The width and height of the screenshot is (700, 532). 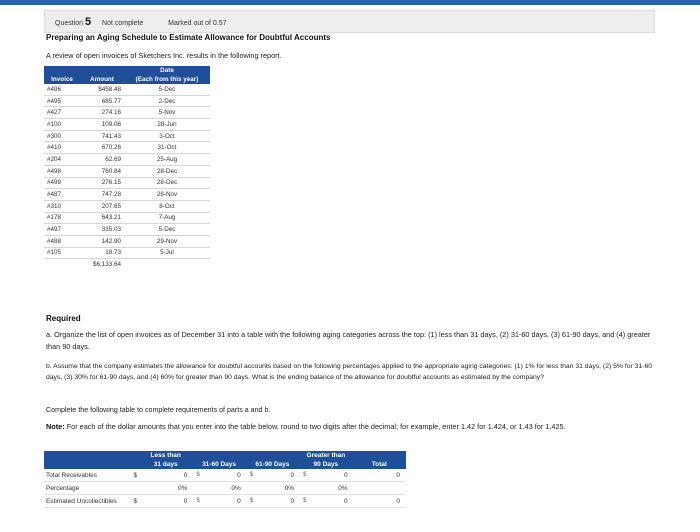 What do you see at coordinates (219, 488) in the screenshot?
I see `percentage-31-60-input: 0%` at bounding box center [219, 488].